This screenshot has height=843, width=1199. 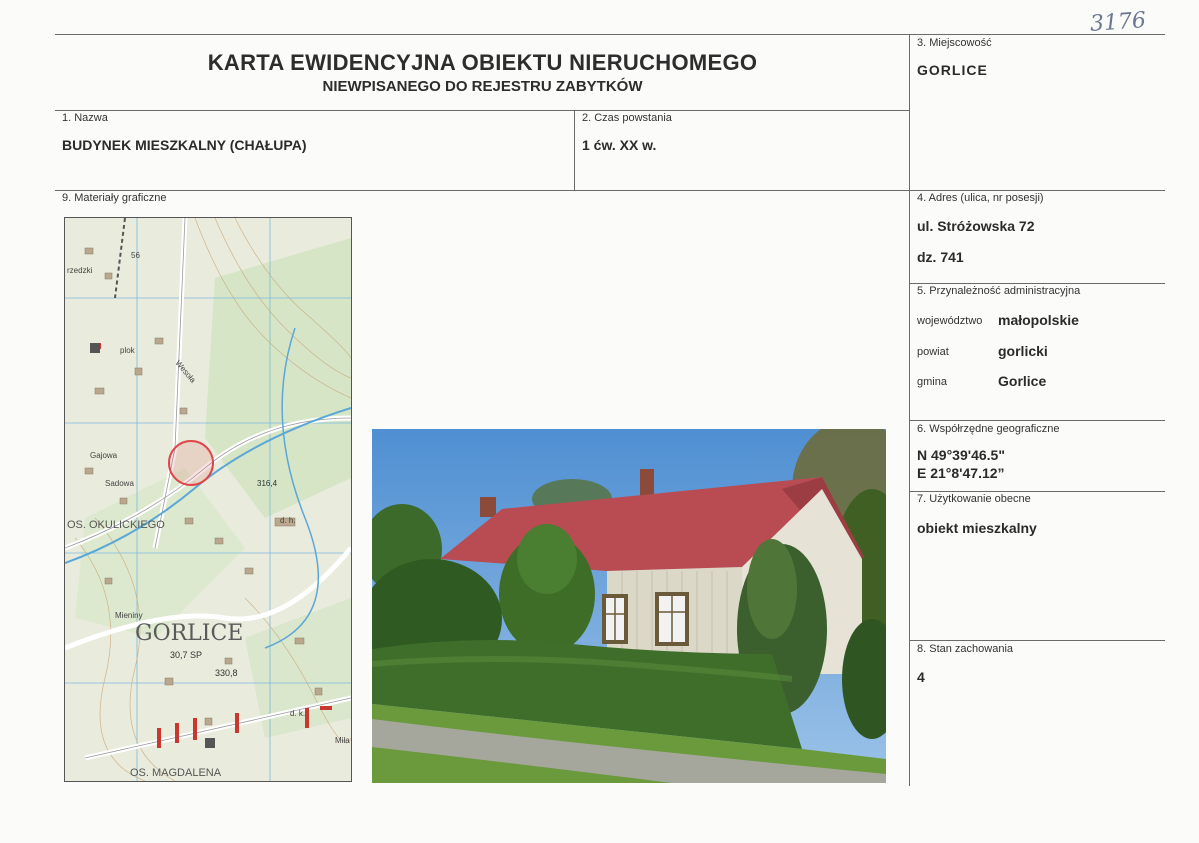 What do you see at coordinates (932, 382) in the screenshot?
I see `admin-key-commune: gmina` at bounding box center [932, 382].